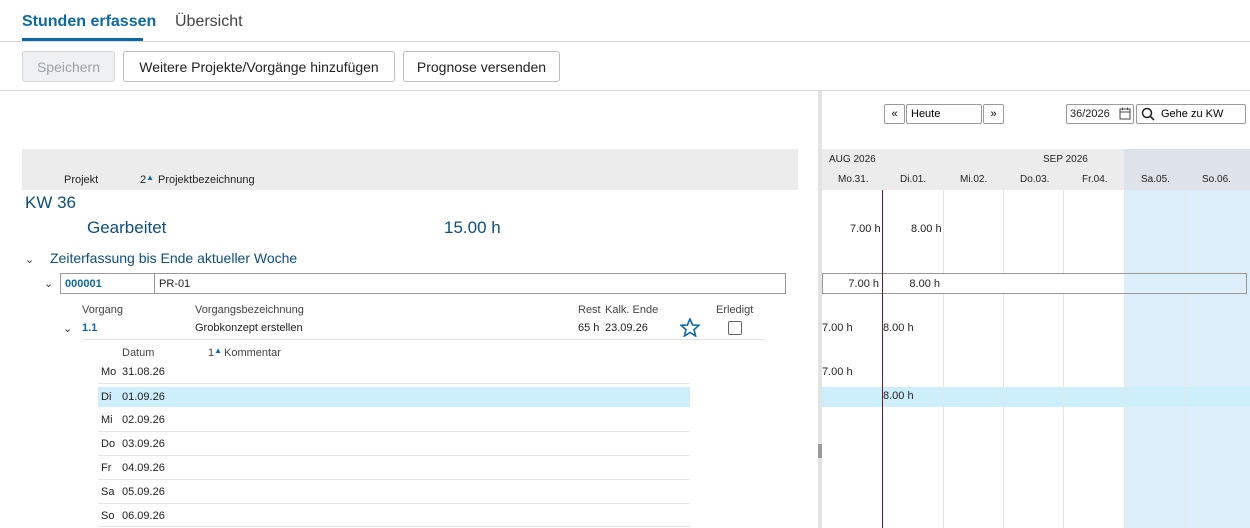 This screenshot has width=1250, height=528. What do you see at coordinates (852, 159) in the screenshot?
I see `month-label-aug: AUG 2026` at bounding box center [852, 159].